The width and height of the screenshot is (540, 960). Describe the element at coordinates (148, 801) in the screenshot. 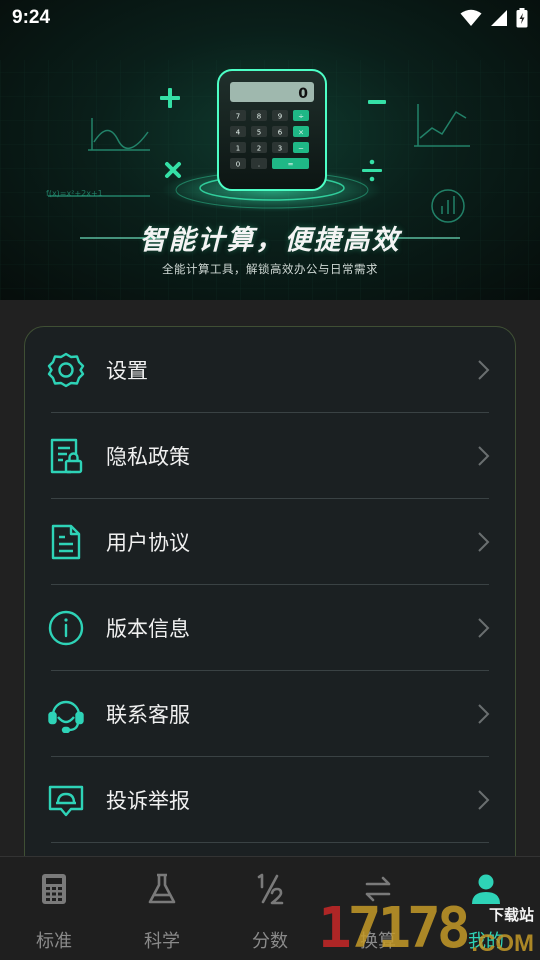

I see `menu-item-label: 投诉举报` at that location.